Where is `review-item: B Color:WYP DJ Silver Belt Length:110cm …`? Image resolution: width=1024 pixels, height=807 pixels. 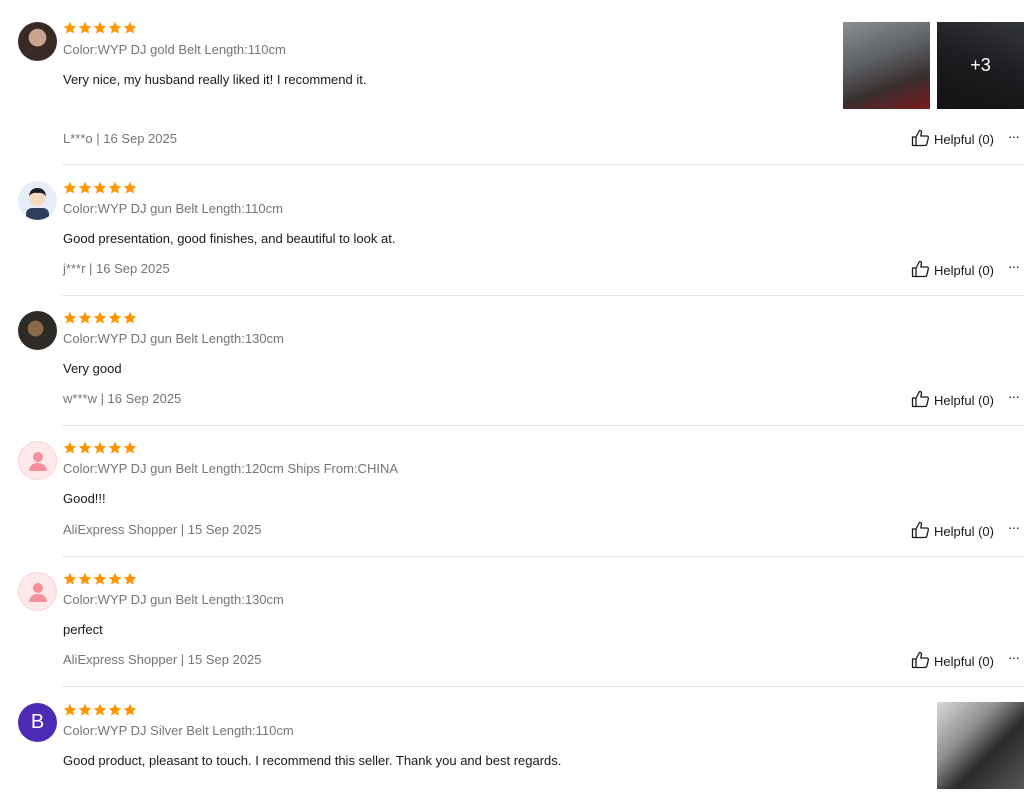
review-item: B Color:WYP DJ Silver Belt Length:110cm … is located at coordinates (512, 747).